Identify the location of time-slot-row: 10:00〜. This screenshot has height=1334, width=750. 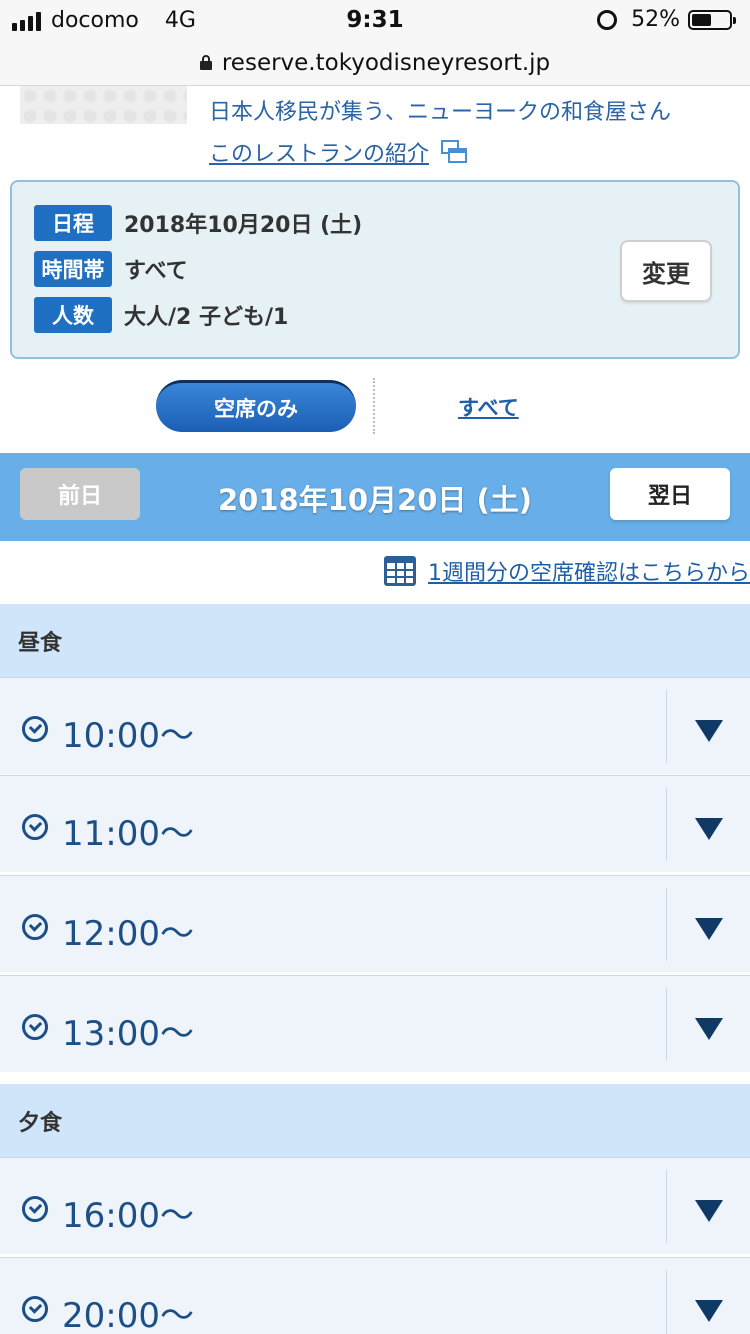
(375, 725).